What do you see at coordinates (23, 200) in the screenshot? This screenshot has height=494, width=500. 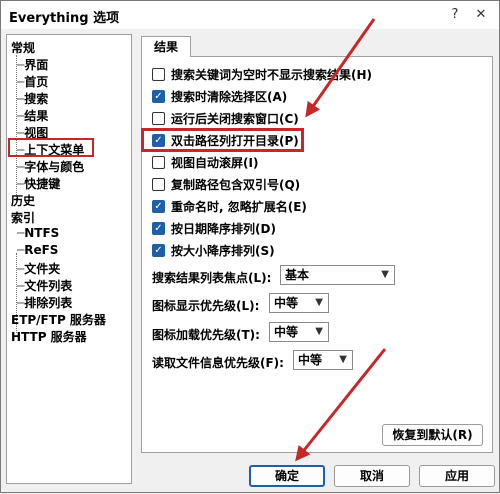 I see `tree-group-history: 历史` at bounding box center [23, 200].